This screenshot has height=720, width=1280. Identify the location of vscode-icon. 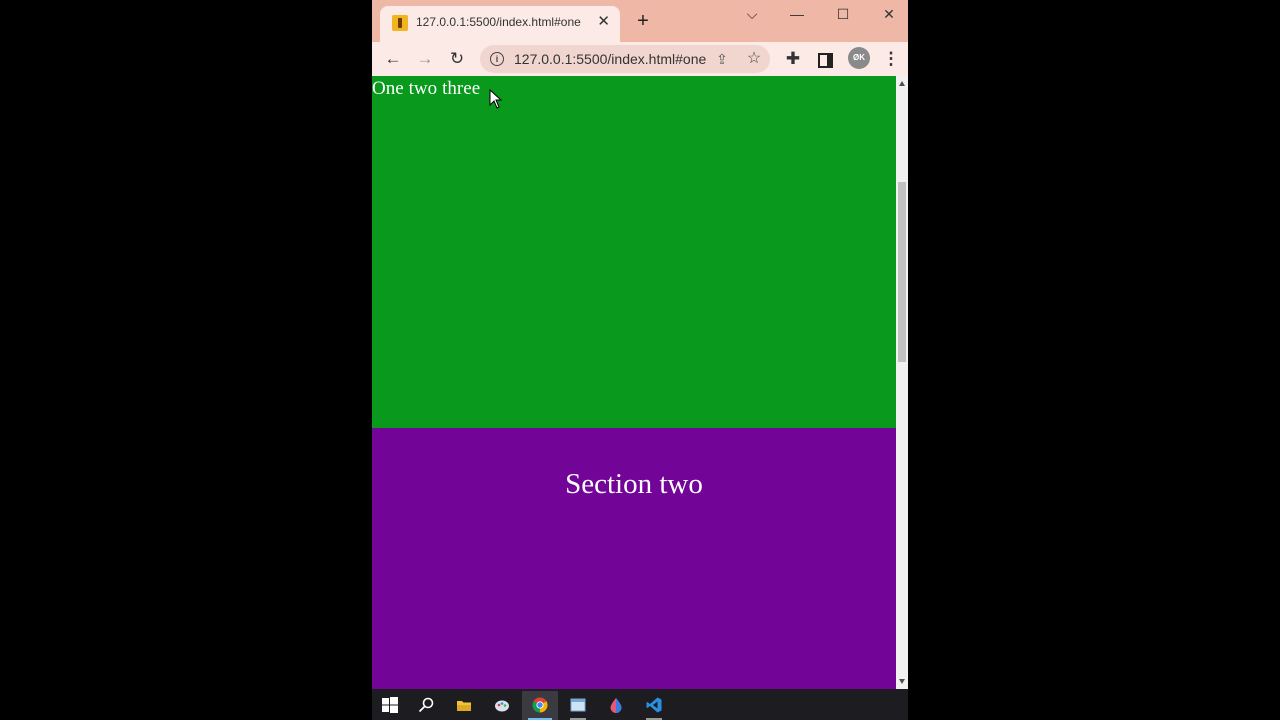
(654, 705).